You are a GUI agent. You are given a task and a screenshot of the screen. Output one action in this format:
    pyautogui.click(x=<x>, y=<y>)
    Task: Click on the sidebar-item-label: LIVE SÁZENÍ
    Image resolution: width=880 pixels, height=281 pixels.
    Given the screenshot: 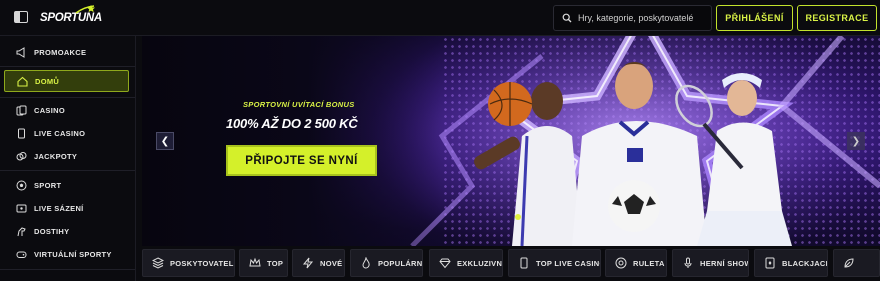 What is the action you would take?
    pyautogui.click(x=59, y=208)
    